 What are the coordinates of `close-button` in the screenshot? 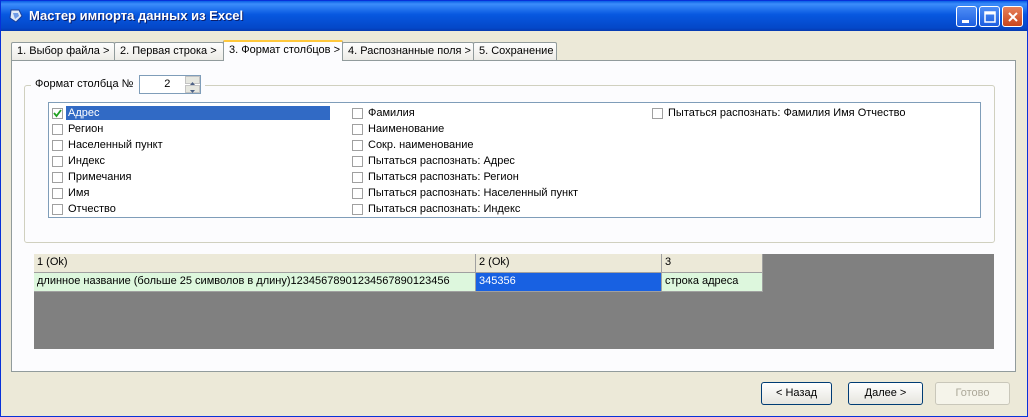 It's located at (1012, 16).